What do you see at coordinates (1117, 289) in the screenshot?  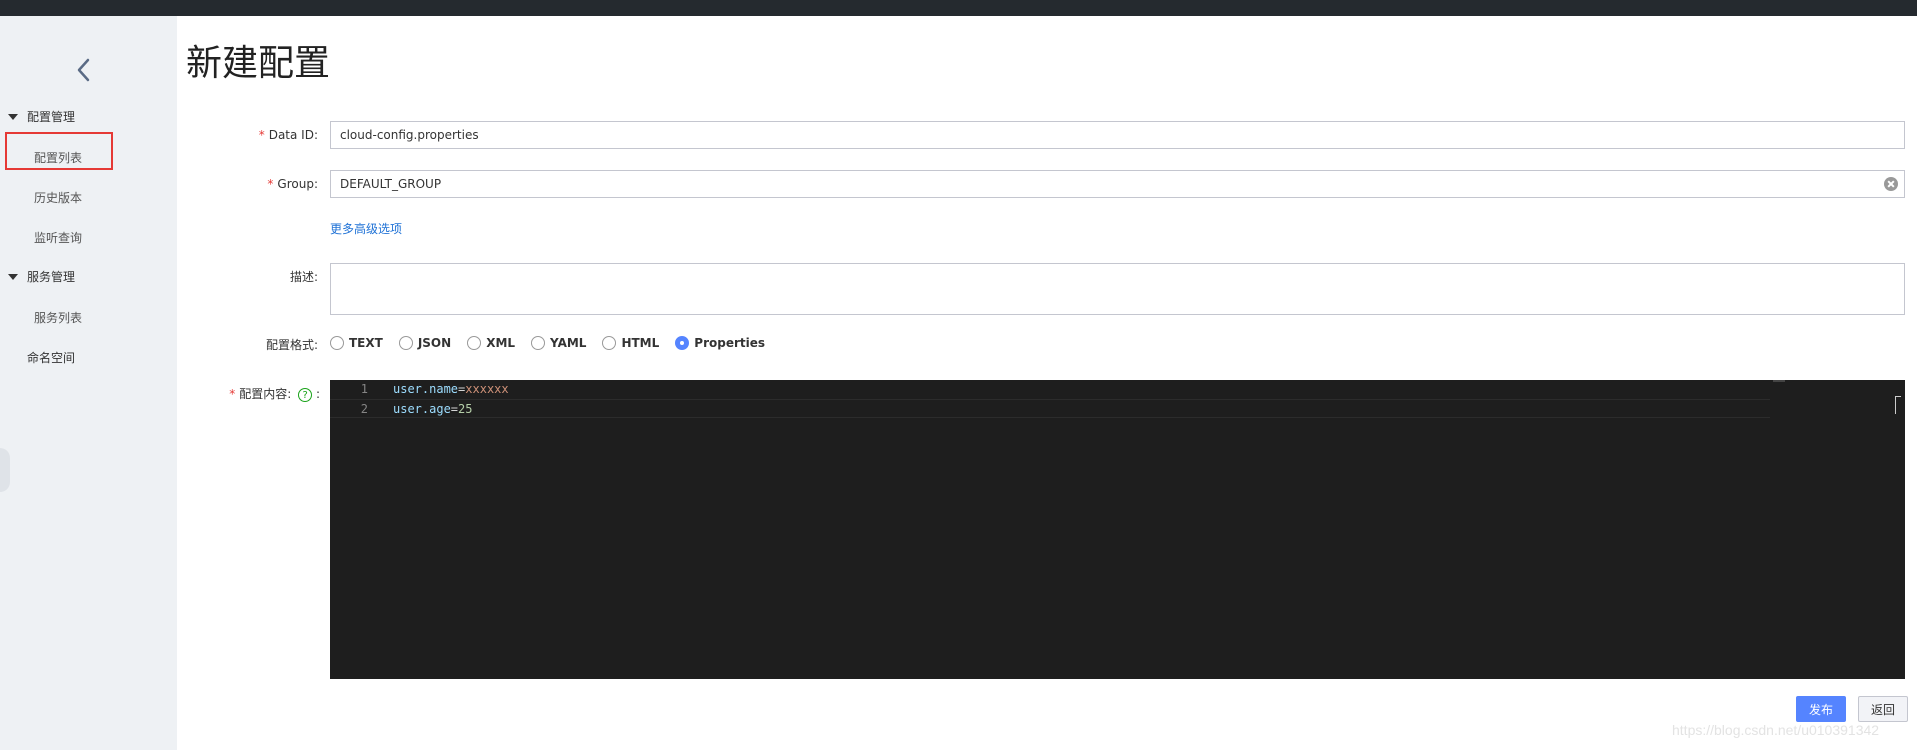 I see `description-textarea` at bounding box center [1117, 289].